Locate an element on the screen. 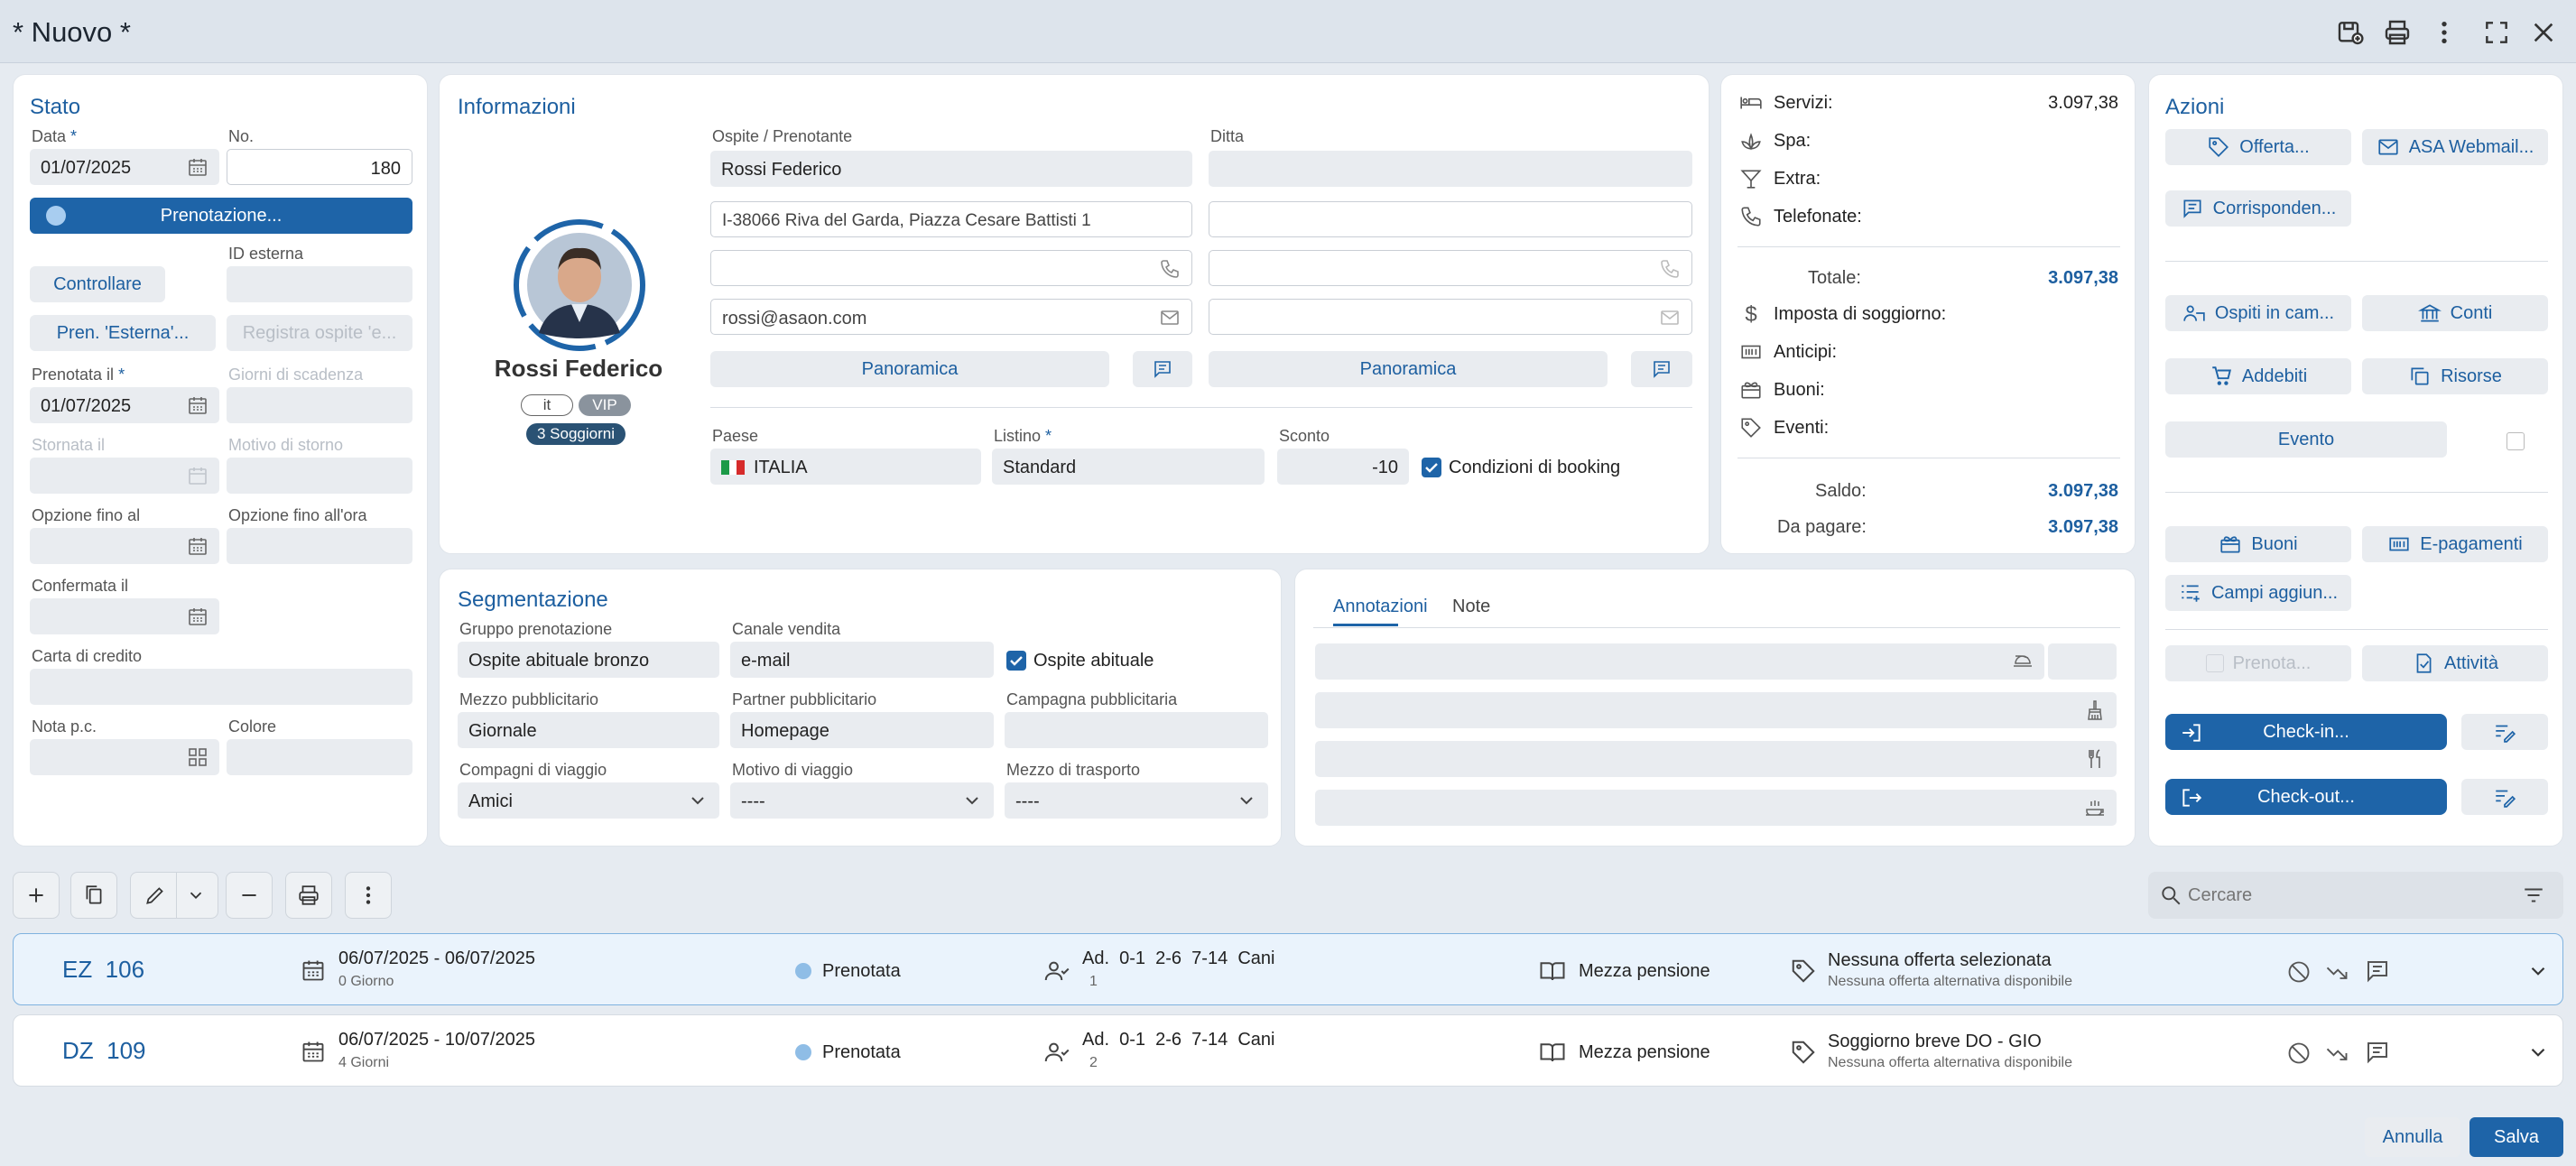  stornata-il-field is located at coordinates (125, 476).